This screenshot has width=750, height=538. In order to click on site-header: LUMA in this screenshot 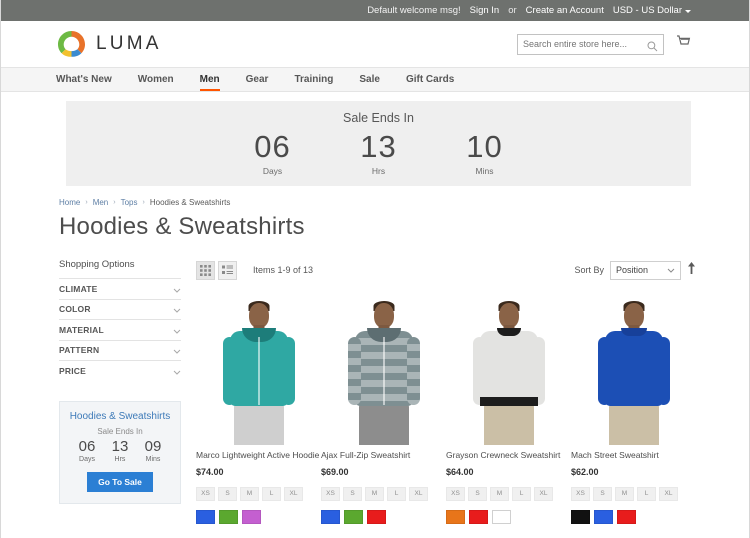, I will do `click(375, 44)`.